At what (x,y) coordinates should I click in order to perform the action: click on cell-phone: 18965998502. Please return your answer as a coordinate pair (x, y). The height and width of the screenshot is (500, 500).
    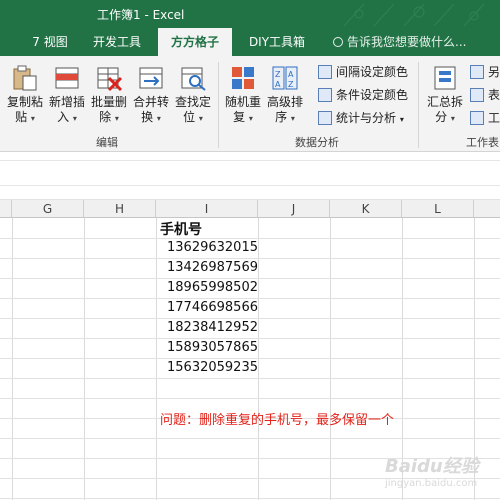
    Looking at the image, I should click on (212, 287).